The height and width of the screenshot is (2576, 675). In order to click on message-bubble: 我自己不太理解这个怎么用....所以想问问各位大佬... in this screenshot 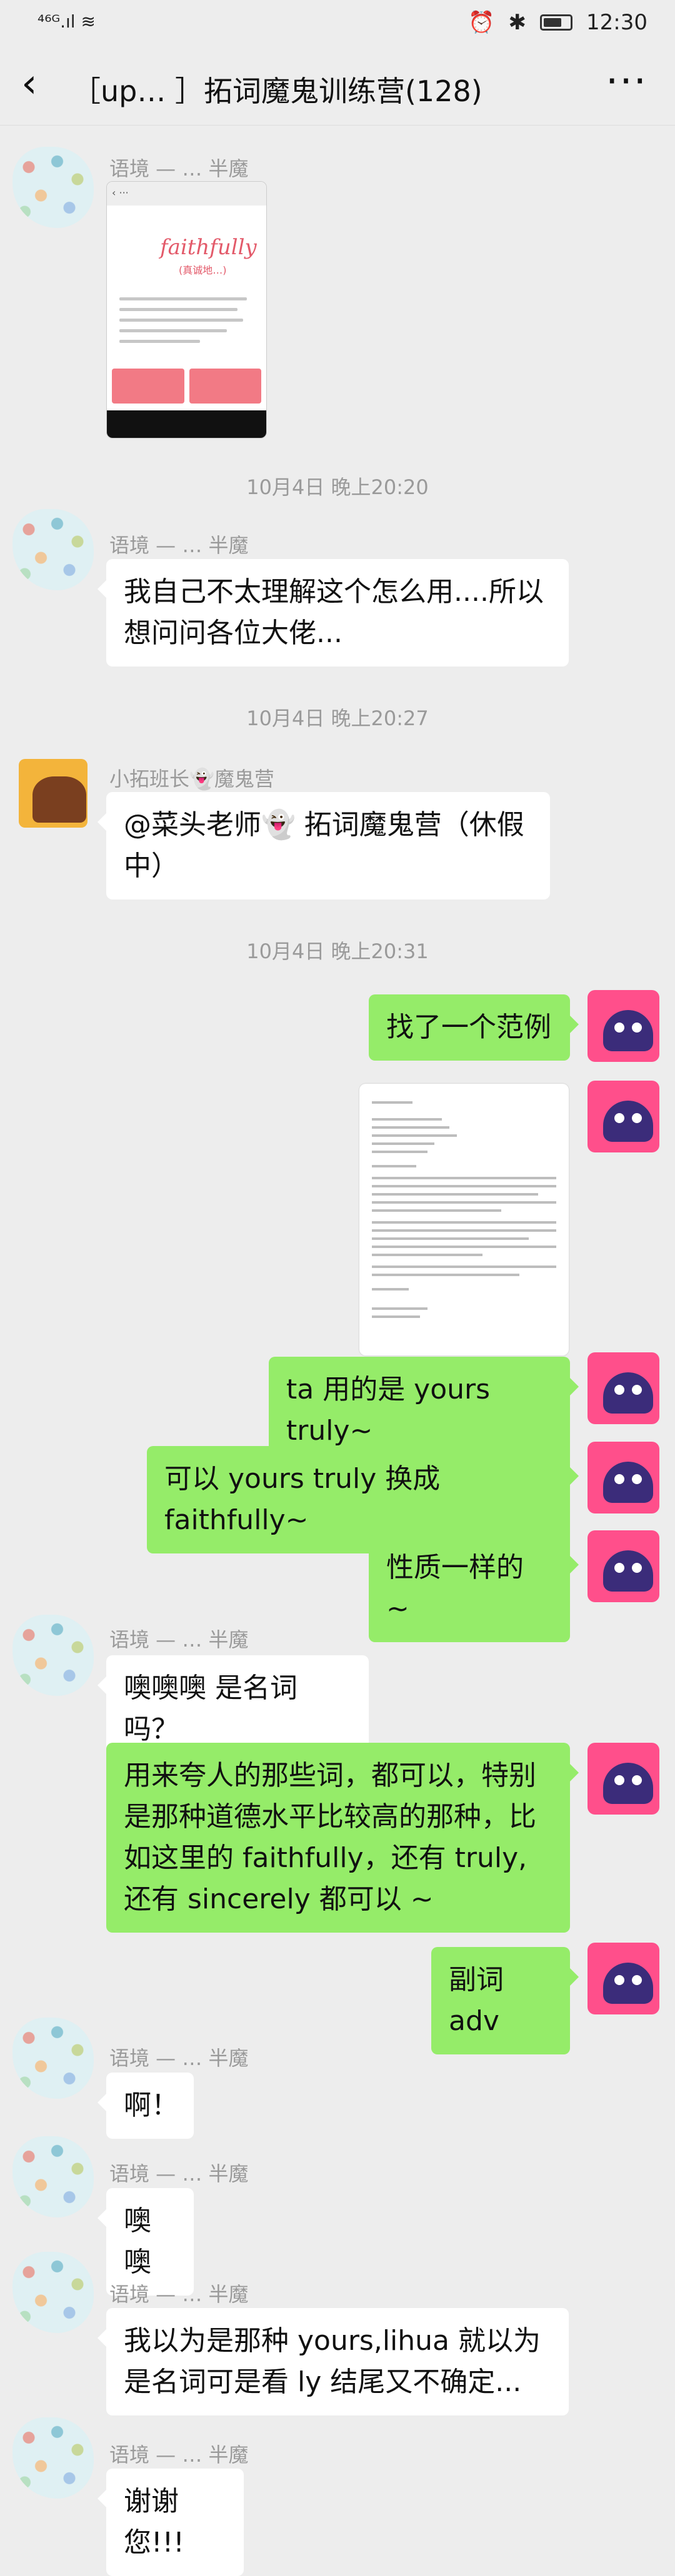, I will do `click(333, 612)`.